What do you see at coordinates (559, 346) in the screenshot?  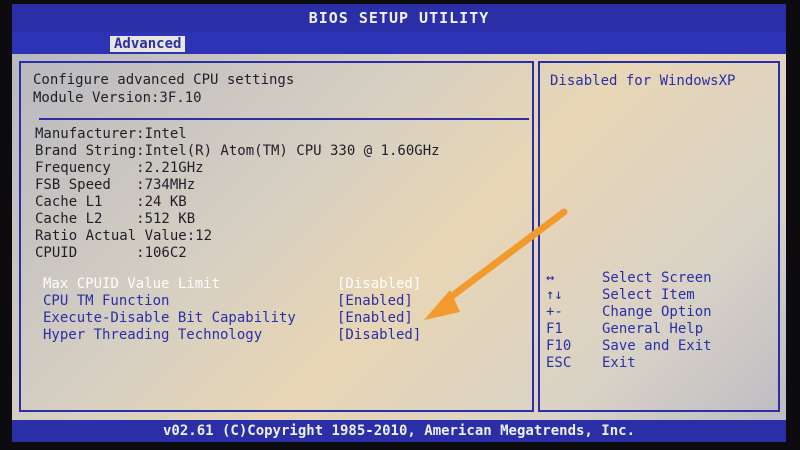 I see `key-f10: F10` at bounding box center [559, 346].